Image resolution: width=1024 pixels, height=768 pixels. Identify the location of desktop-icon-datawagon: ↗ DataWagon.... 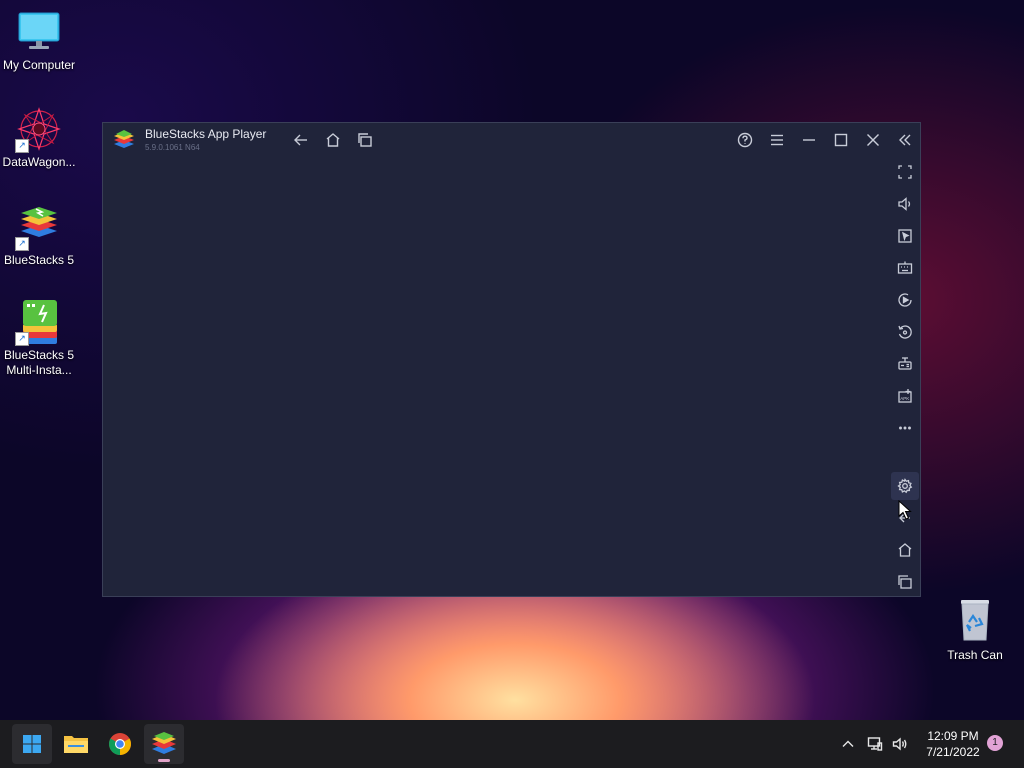
(39, 138).